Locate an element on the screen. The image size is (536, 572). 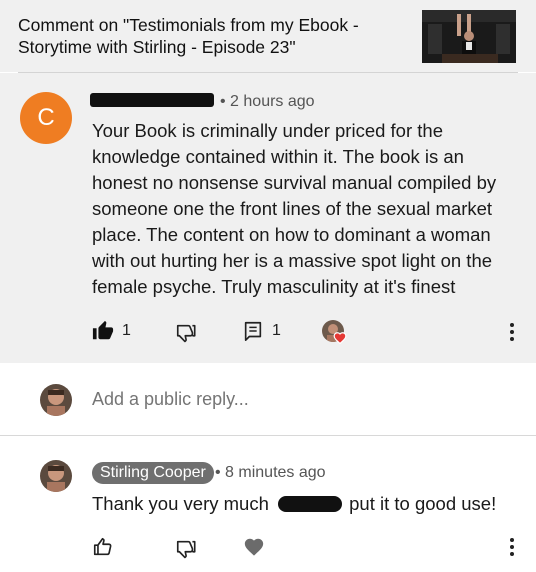
redacted-username is located at coordinates (152, 100).